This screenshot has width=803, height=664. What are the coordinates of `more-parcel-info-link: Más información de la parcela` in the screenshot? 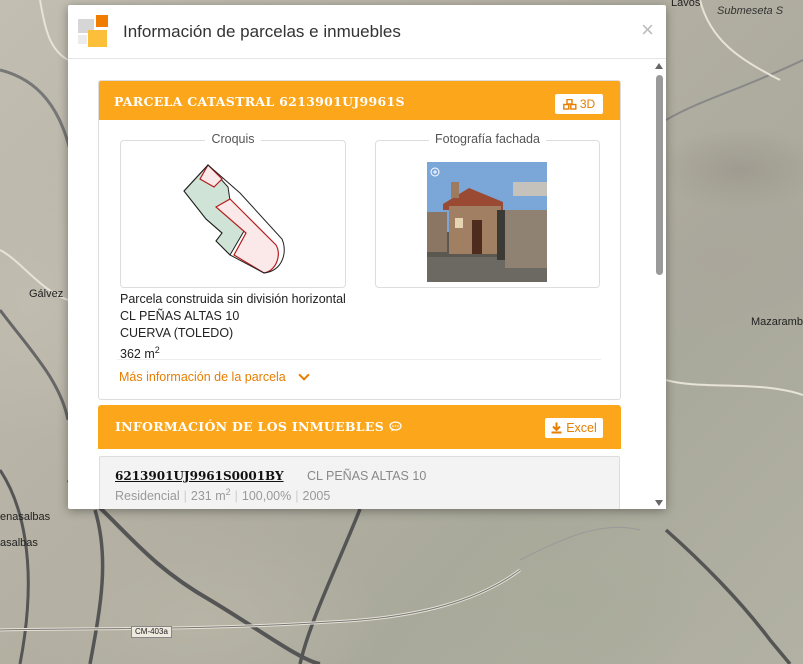 It's located at (214, 376).